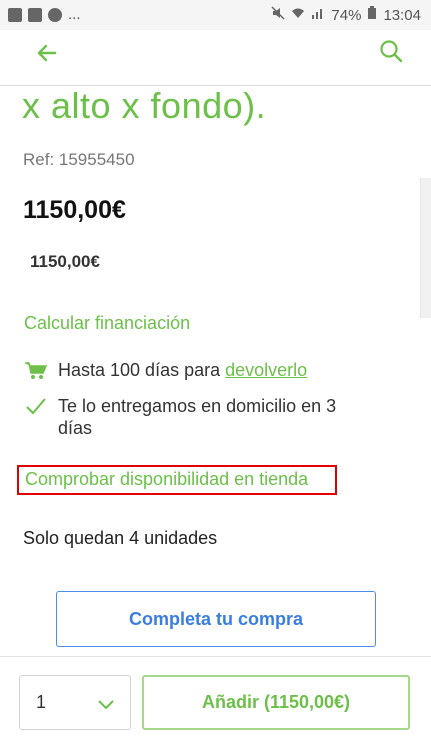 The image size is (431, 751). What do you see at coordinates (215, 58) in the screenshot?
I see `app-toolbar` at bounding box center [215, 58].